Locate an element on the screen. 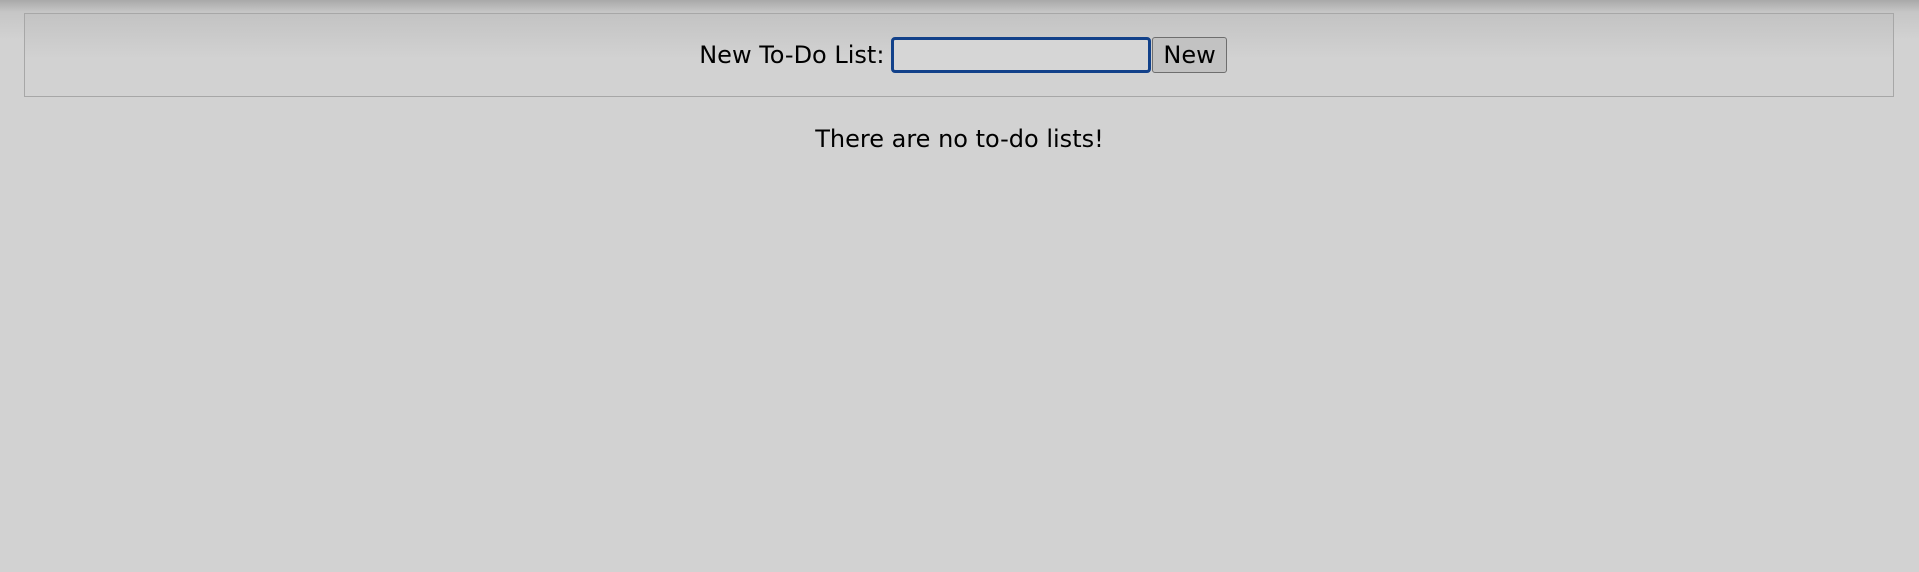  new-list-form: New To-Do List: New is located at coordinates (959, 55).